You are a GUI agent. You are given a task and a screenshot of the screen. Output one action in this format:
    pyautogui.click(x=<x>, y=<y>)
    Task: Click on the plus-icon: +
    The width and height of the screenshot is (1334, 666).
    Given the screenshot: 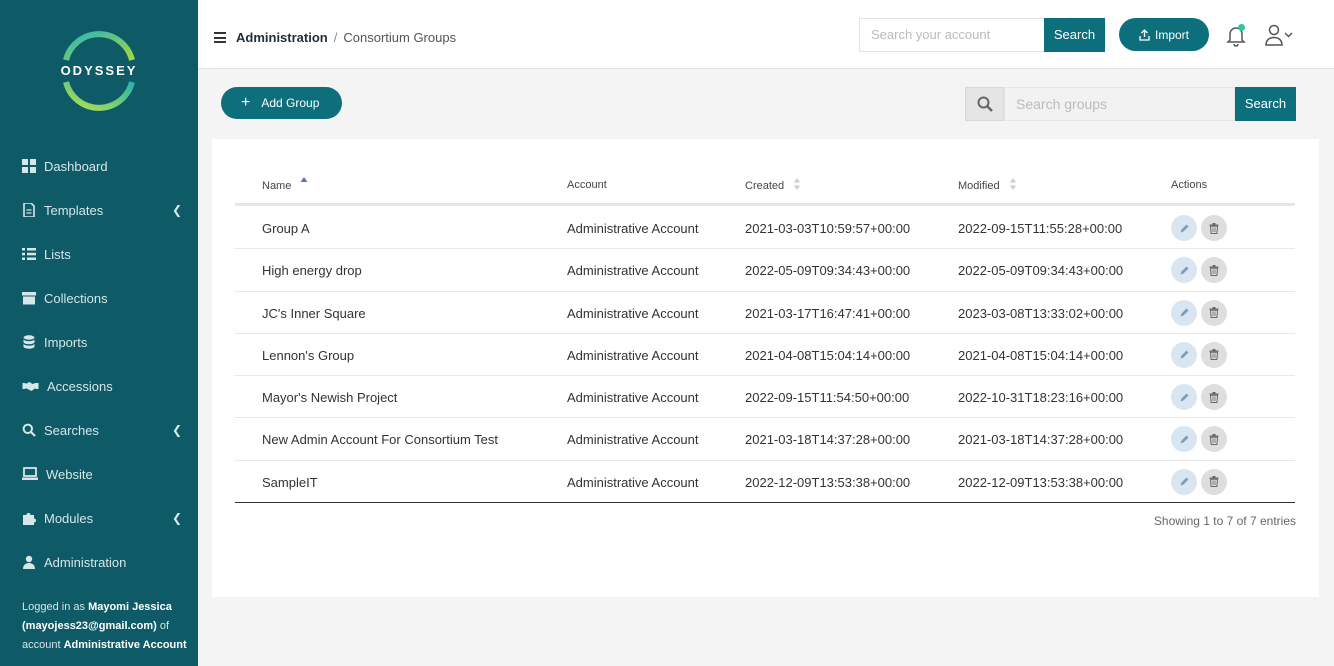 What is the action you would take?
    pyautogui.click(x=246, y=102)
    